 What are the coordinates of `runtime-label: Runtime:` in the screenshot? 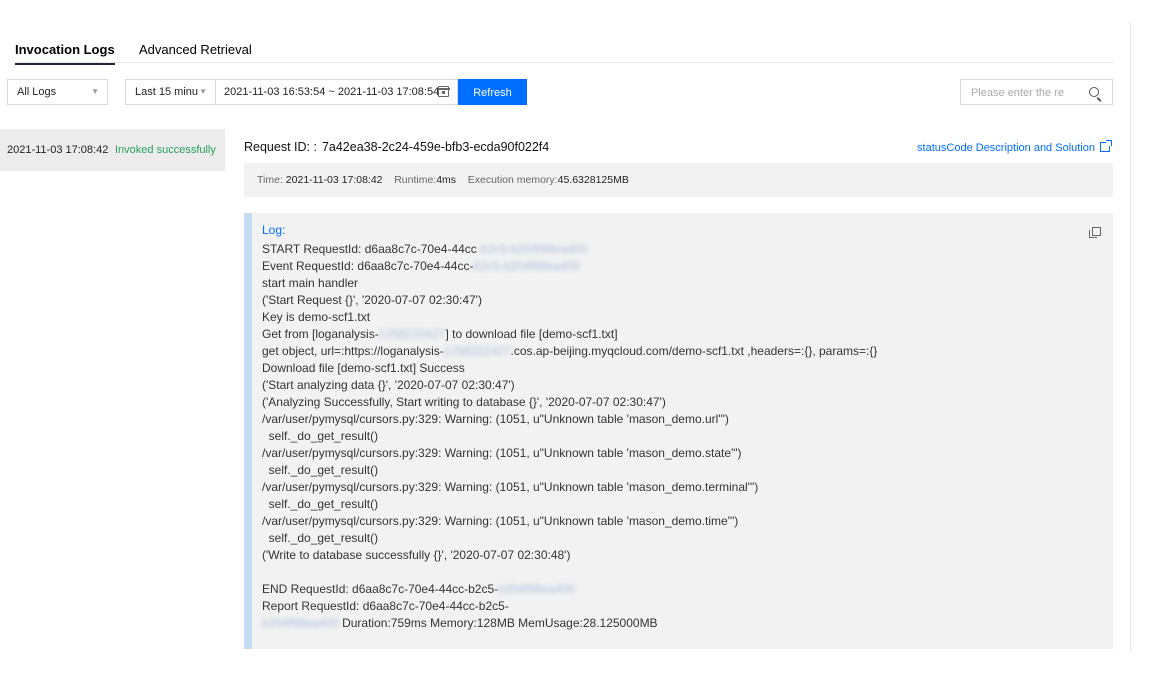 It's located at (415, 180).